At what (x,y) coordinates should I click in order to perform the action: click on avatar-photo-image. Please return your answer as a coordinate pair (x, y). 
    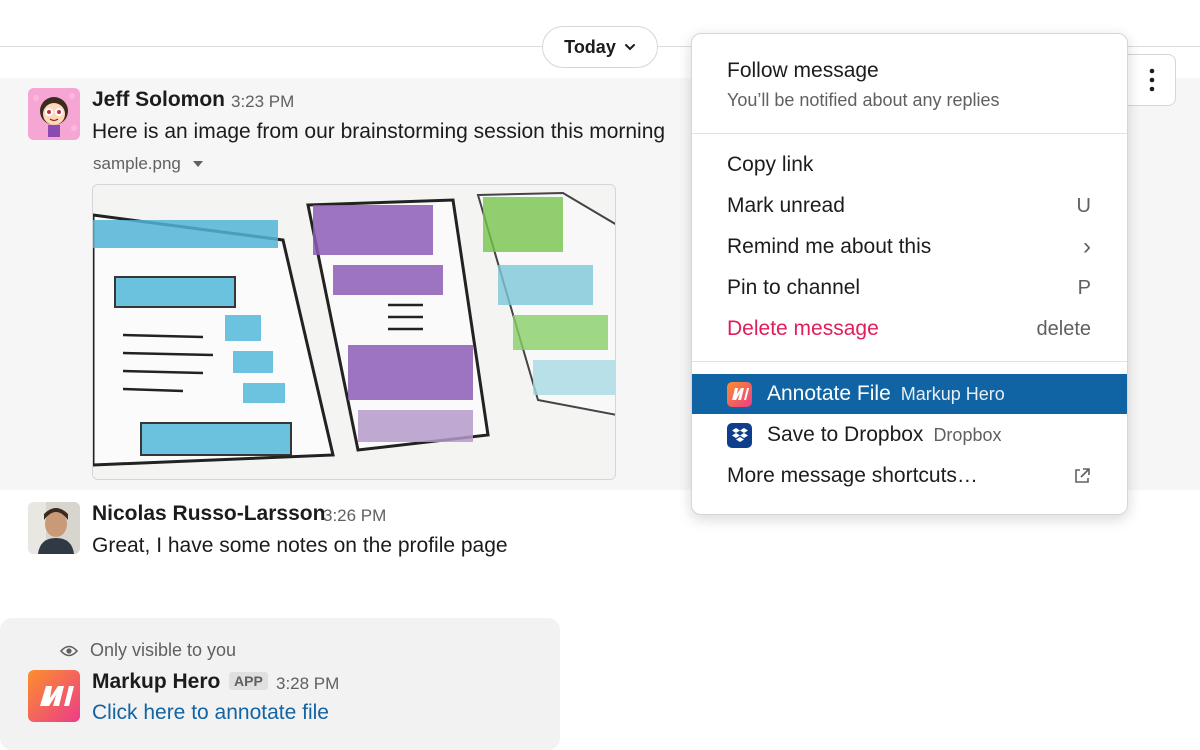
    Looking at the image, I should click on (54, 528).